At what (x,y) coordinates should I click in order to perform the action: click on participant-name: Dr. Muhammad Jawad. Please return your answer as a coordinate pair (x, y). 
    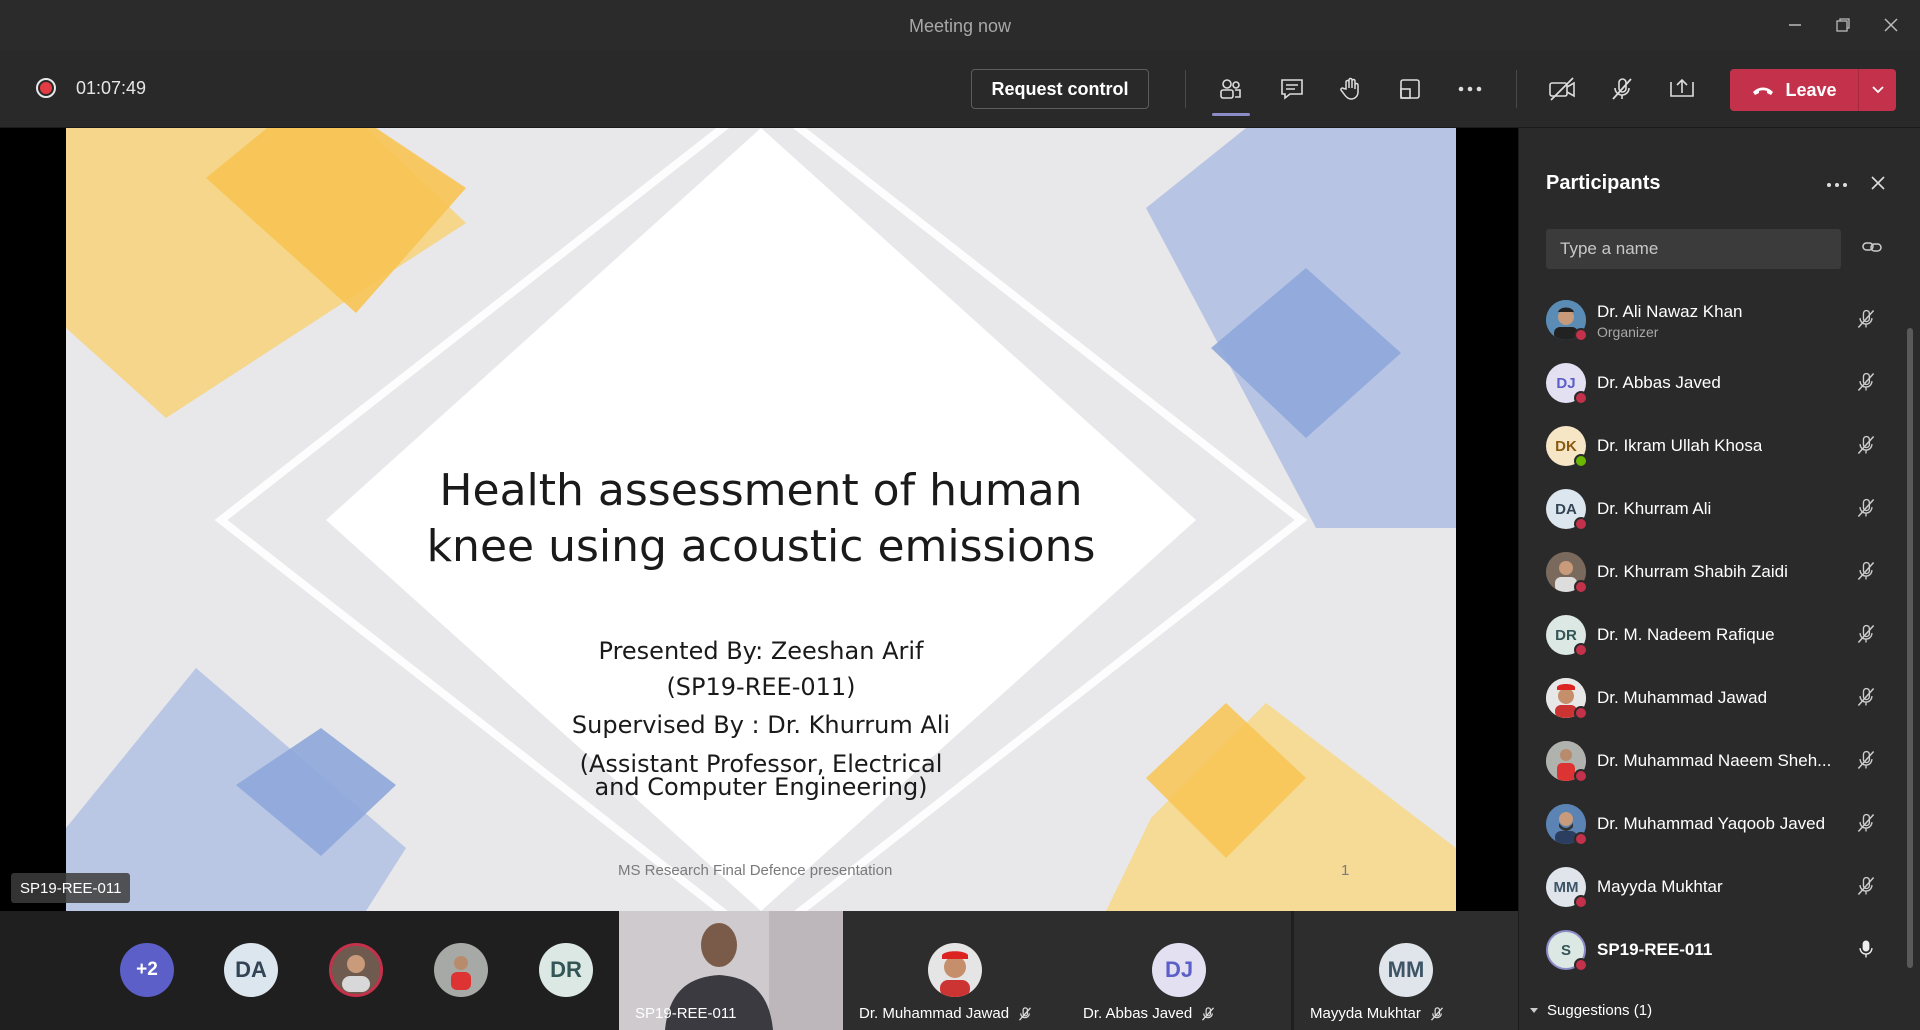
    Looking at the image, I should click on (1682, 697).